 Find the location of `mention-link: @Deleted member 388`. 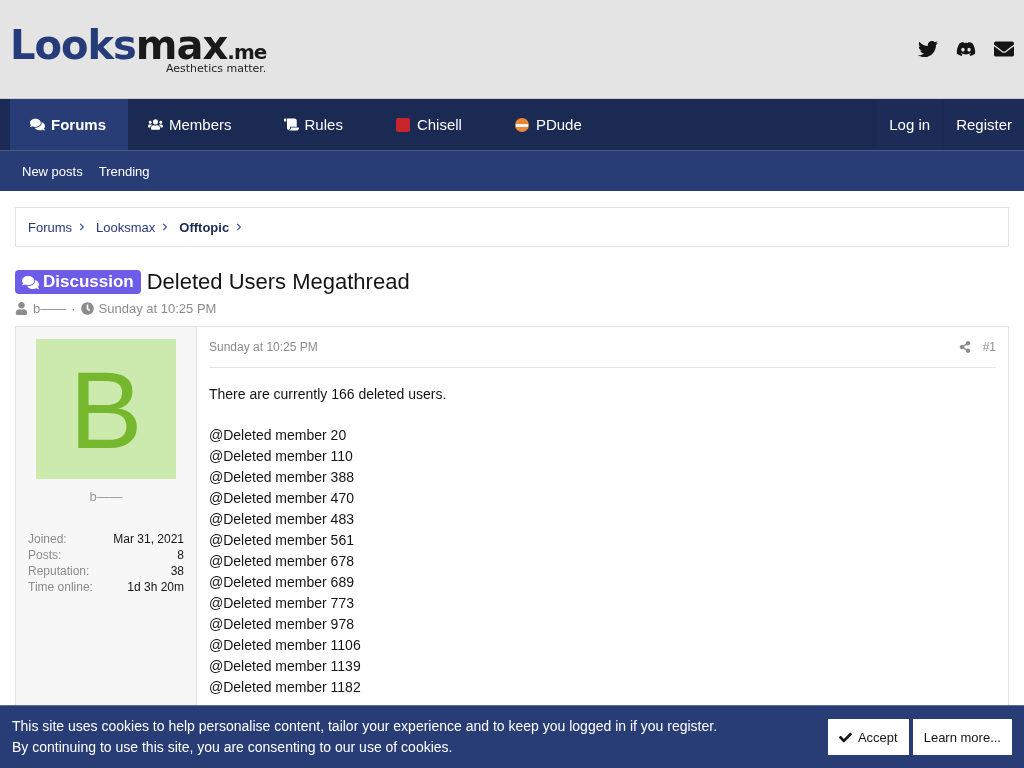

mention-link: @Deleted member 388 is located at coordinates (602, 477).